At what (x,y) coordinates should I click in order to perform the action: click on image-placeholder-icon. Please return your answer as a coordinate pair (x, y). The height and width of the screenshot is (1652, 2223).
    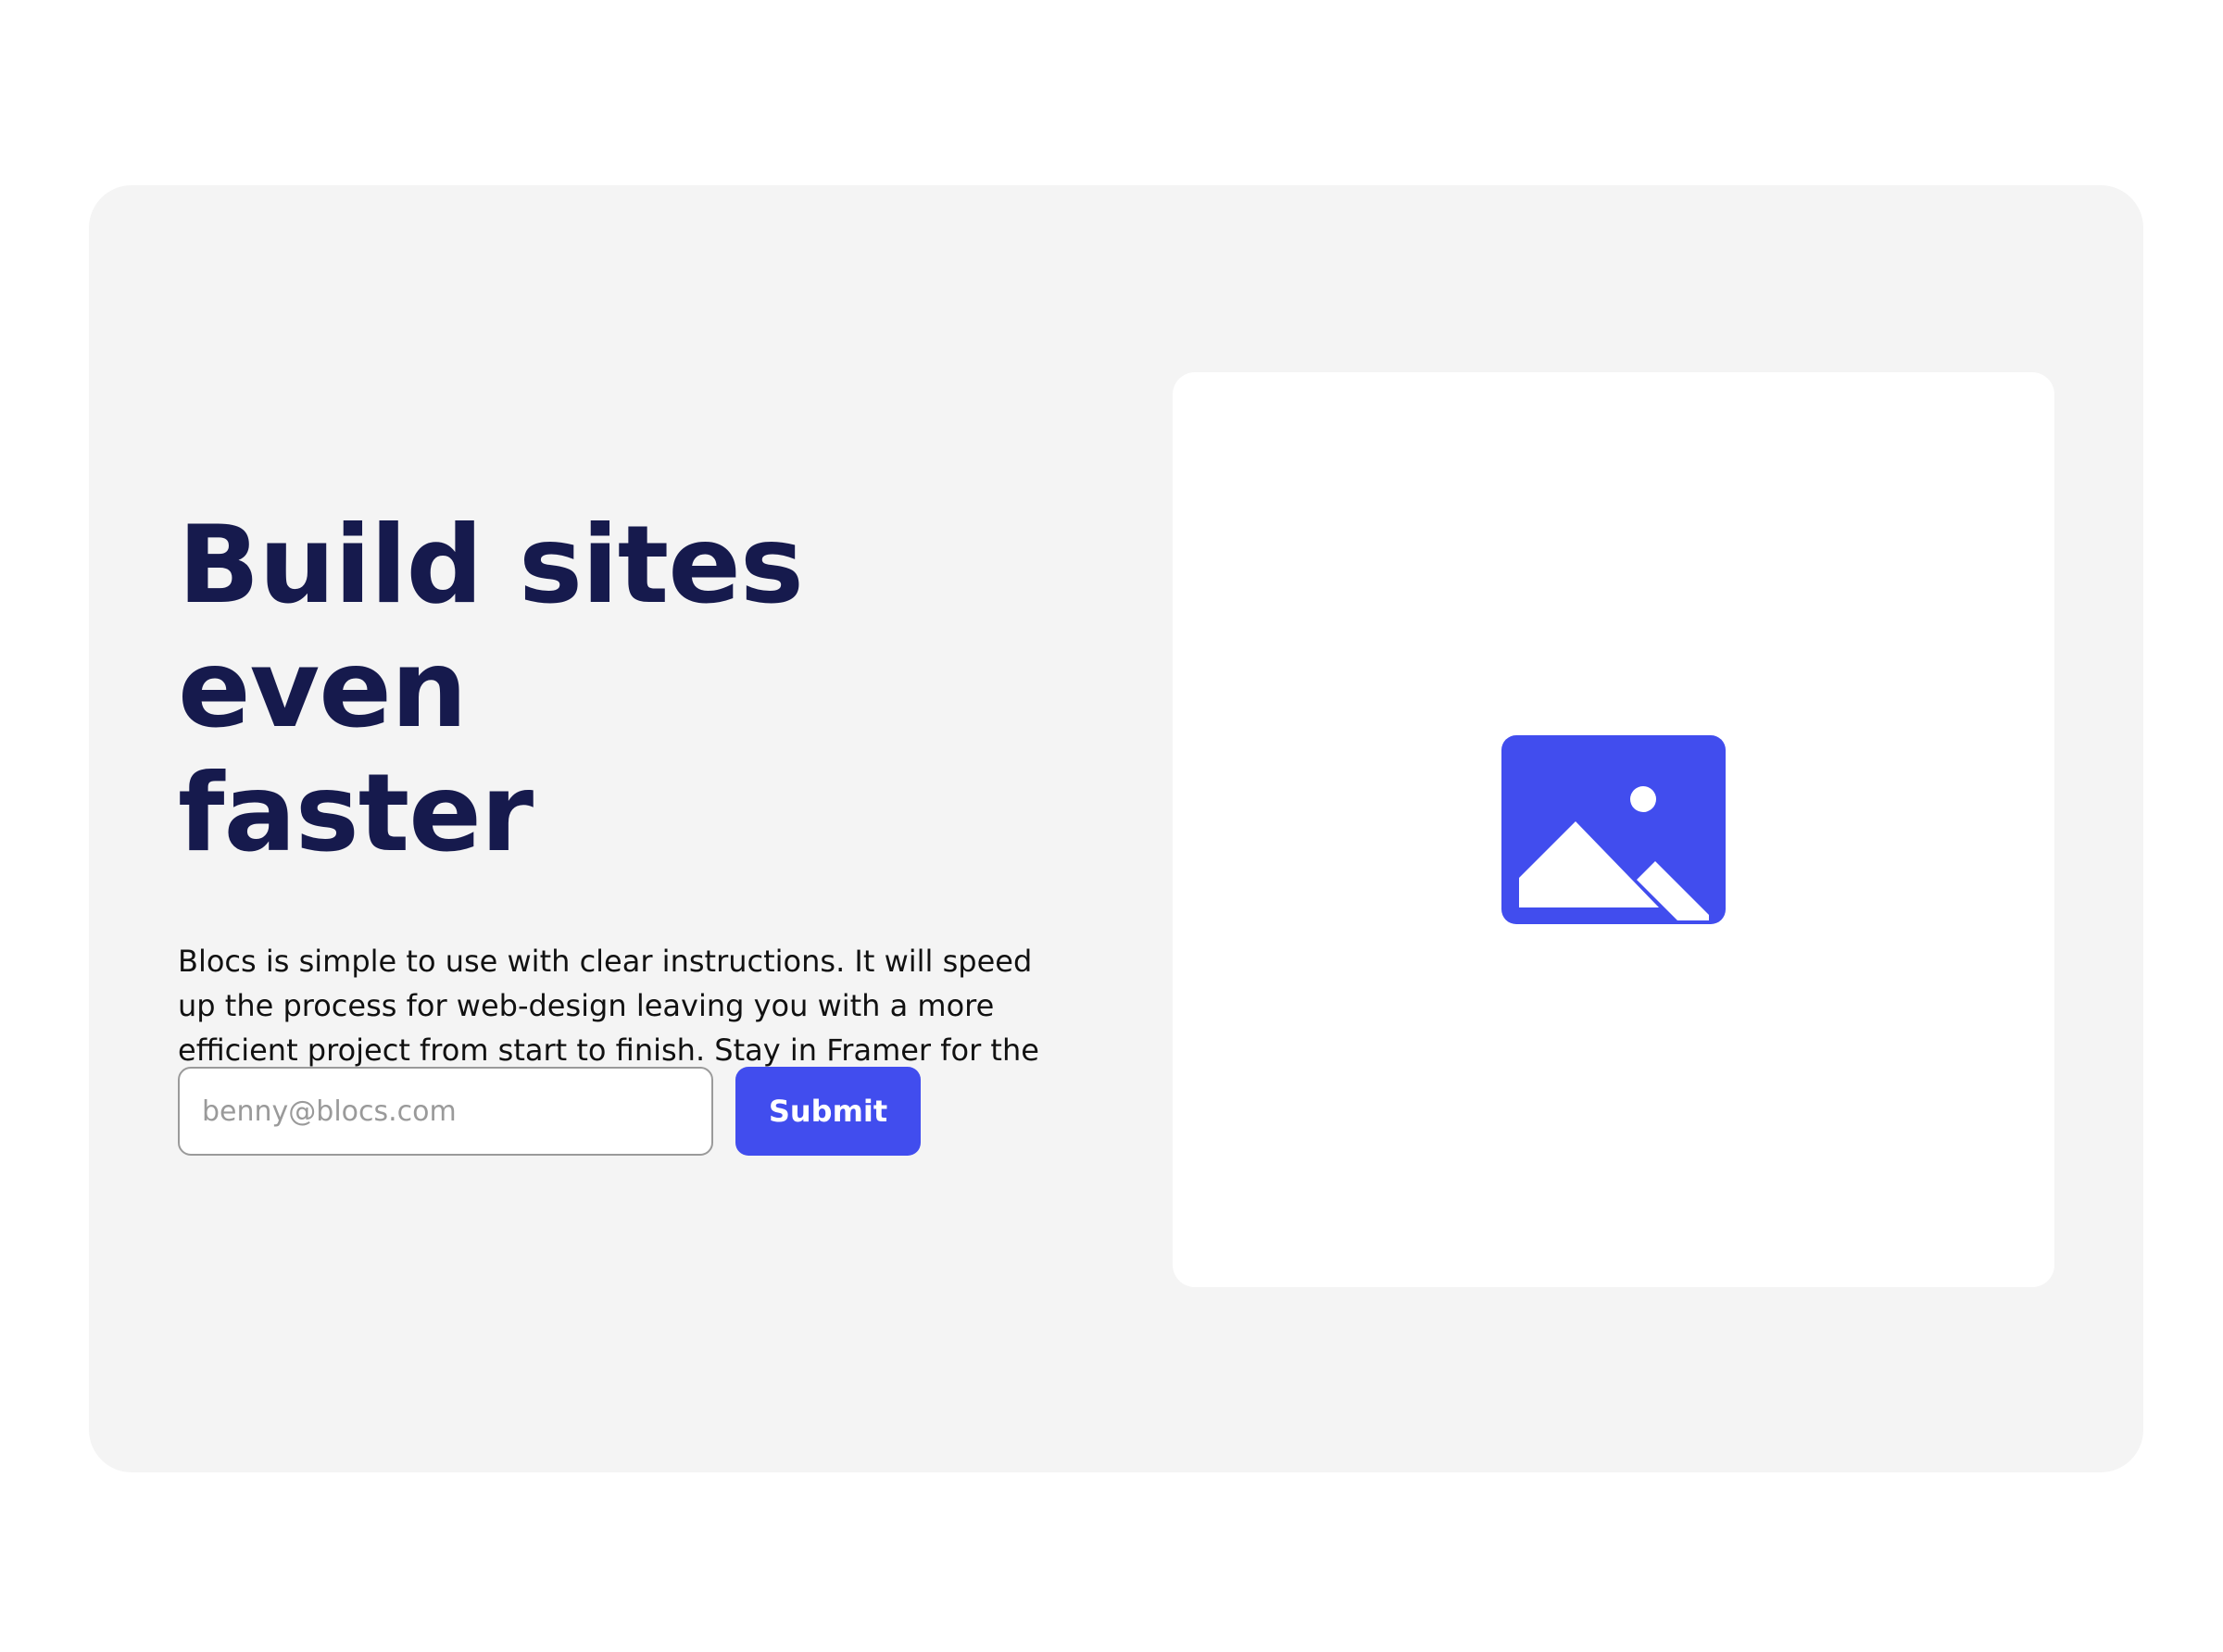
    Looking at the image, I should click on (1613, 829).